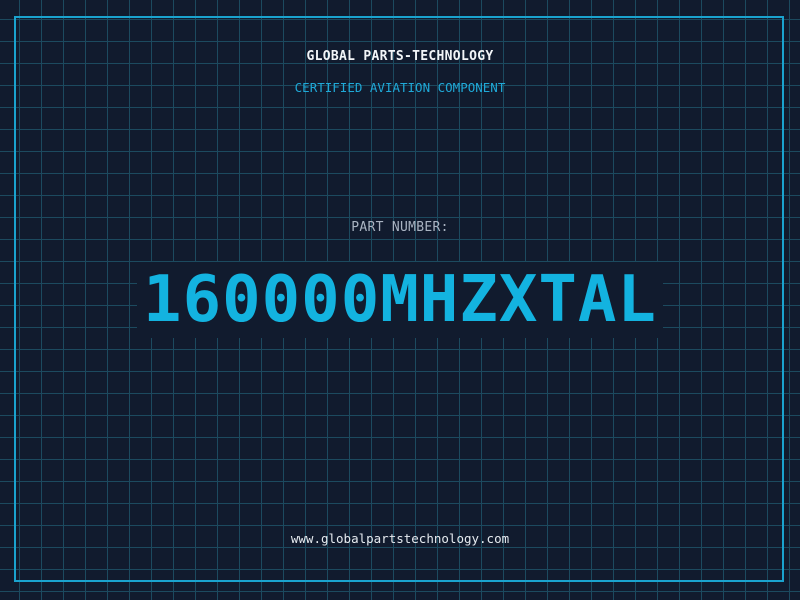 The width and height of the screenshot is (800, 600). Describe the element at coordinates (400, 56) in the screenshot. I see `company-name: GLOBAL PARTS-TECHNOLOGY` at that location.